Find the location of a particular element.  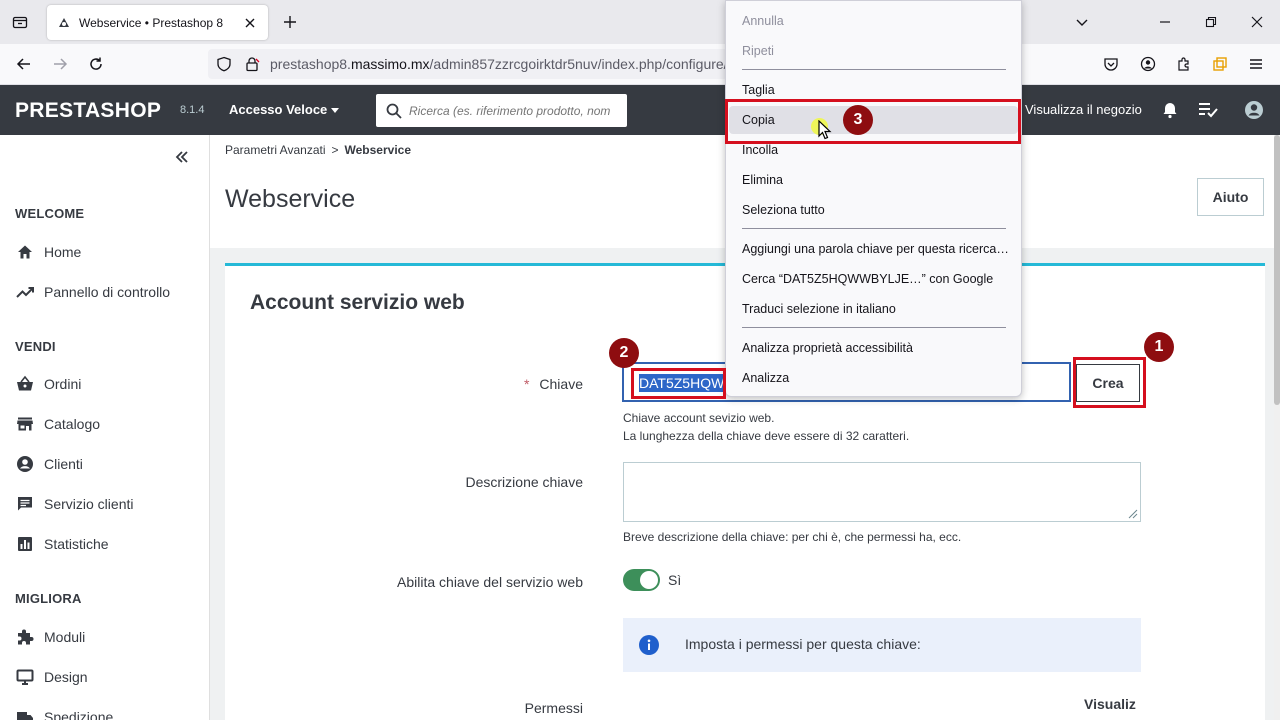

breadcrumb-parent-link: Parametri Avanzati is located at coordinates (275, 150).